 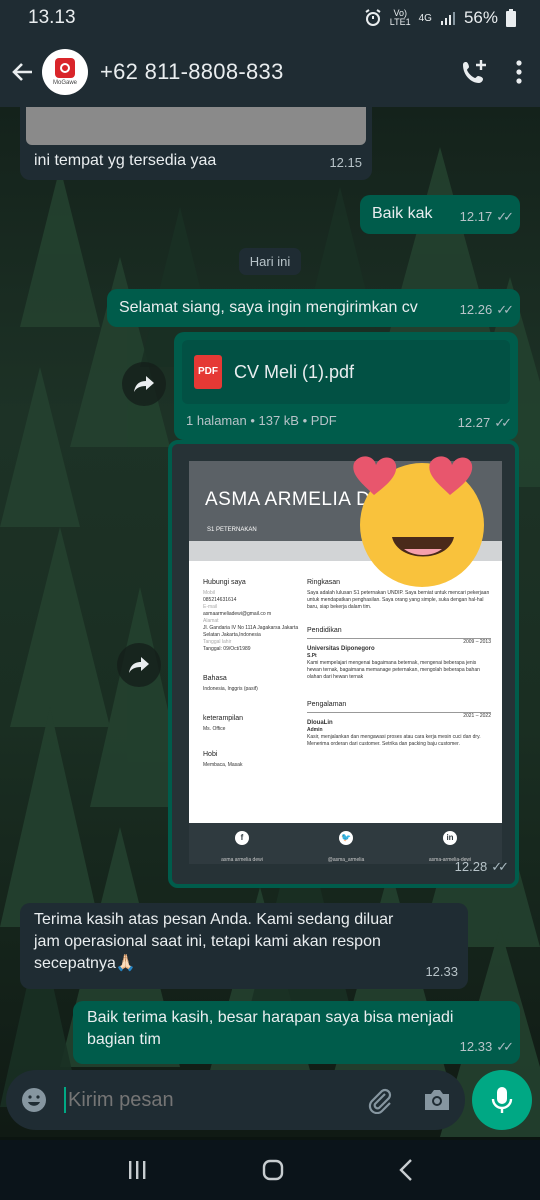 I want to click on microphone-icon, so click(x=502, y=1100).